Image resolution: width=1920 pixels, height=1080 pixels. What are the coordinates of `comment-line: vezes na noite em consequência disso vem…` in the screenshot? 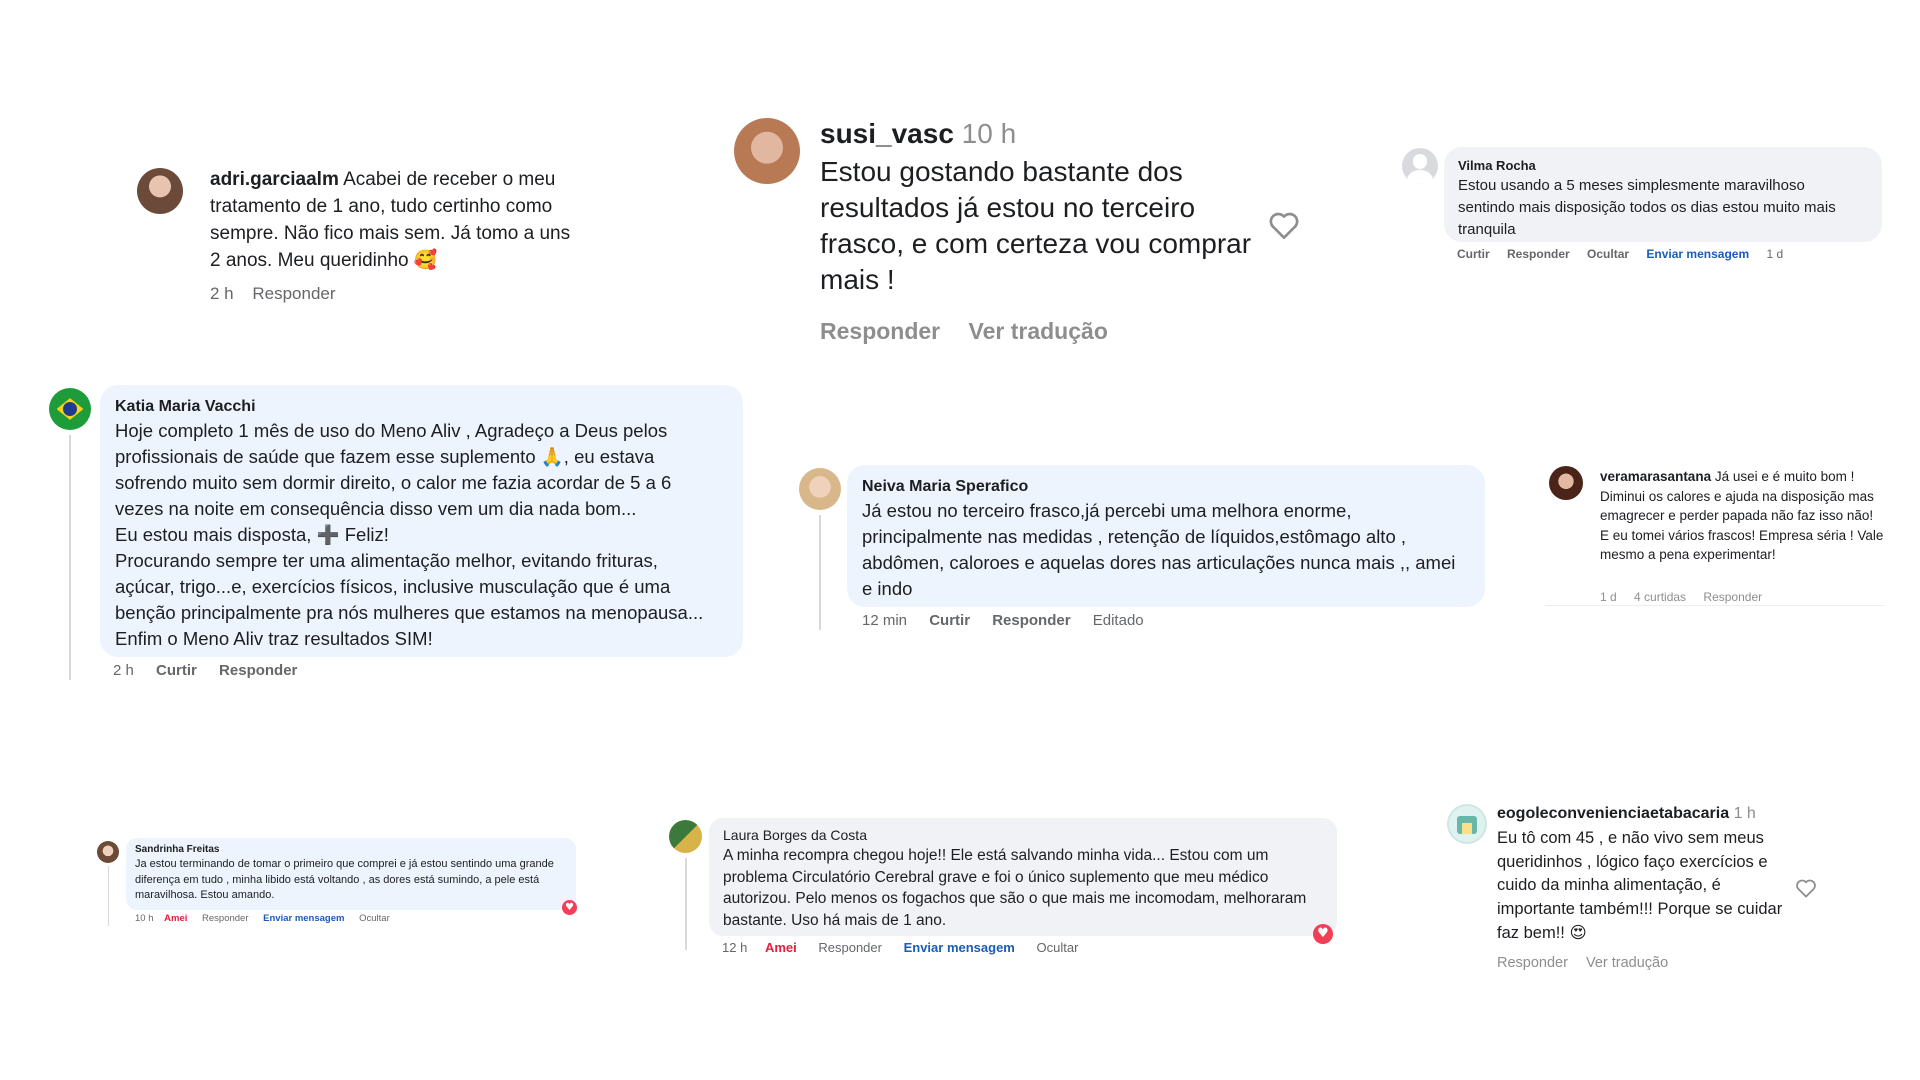 It's located at (376, 508).